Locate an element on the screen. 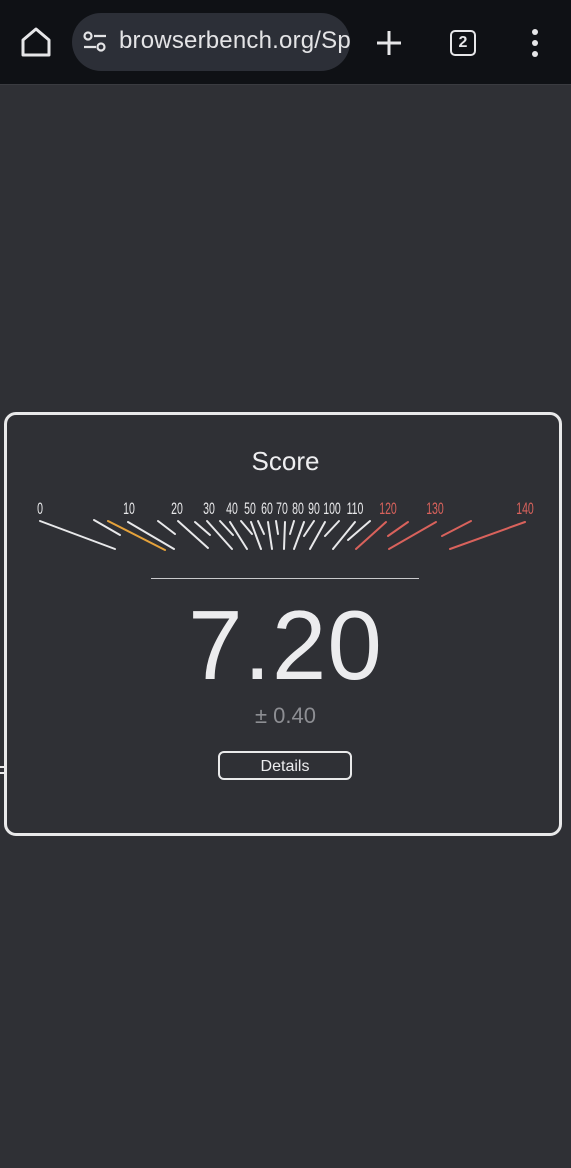 This screenshot has height=1168, width=571. gauge-label: 40 is located at coordinates (232, 507).